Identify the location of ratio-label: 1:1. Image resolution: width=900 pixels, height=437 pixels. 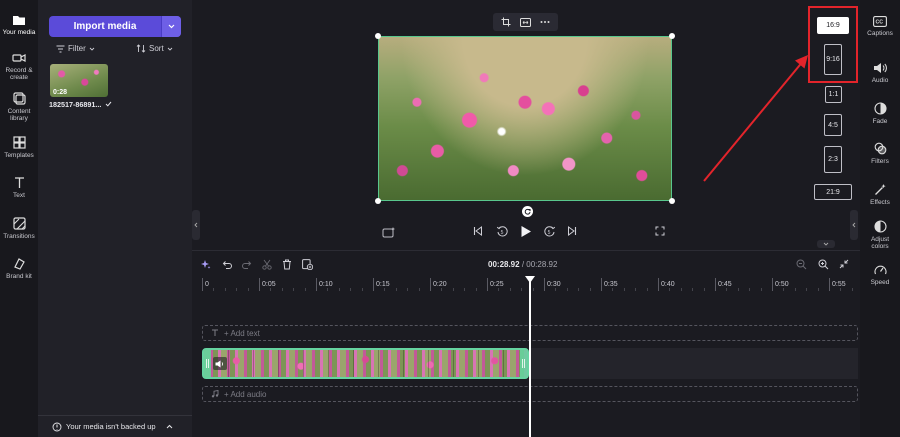
(833, 94).